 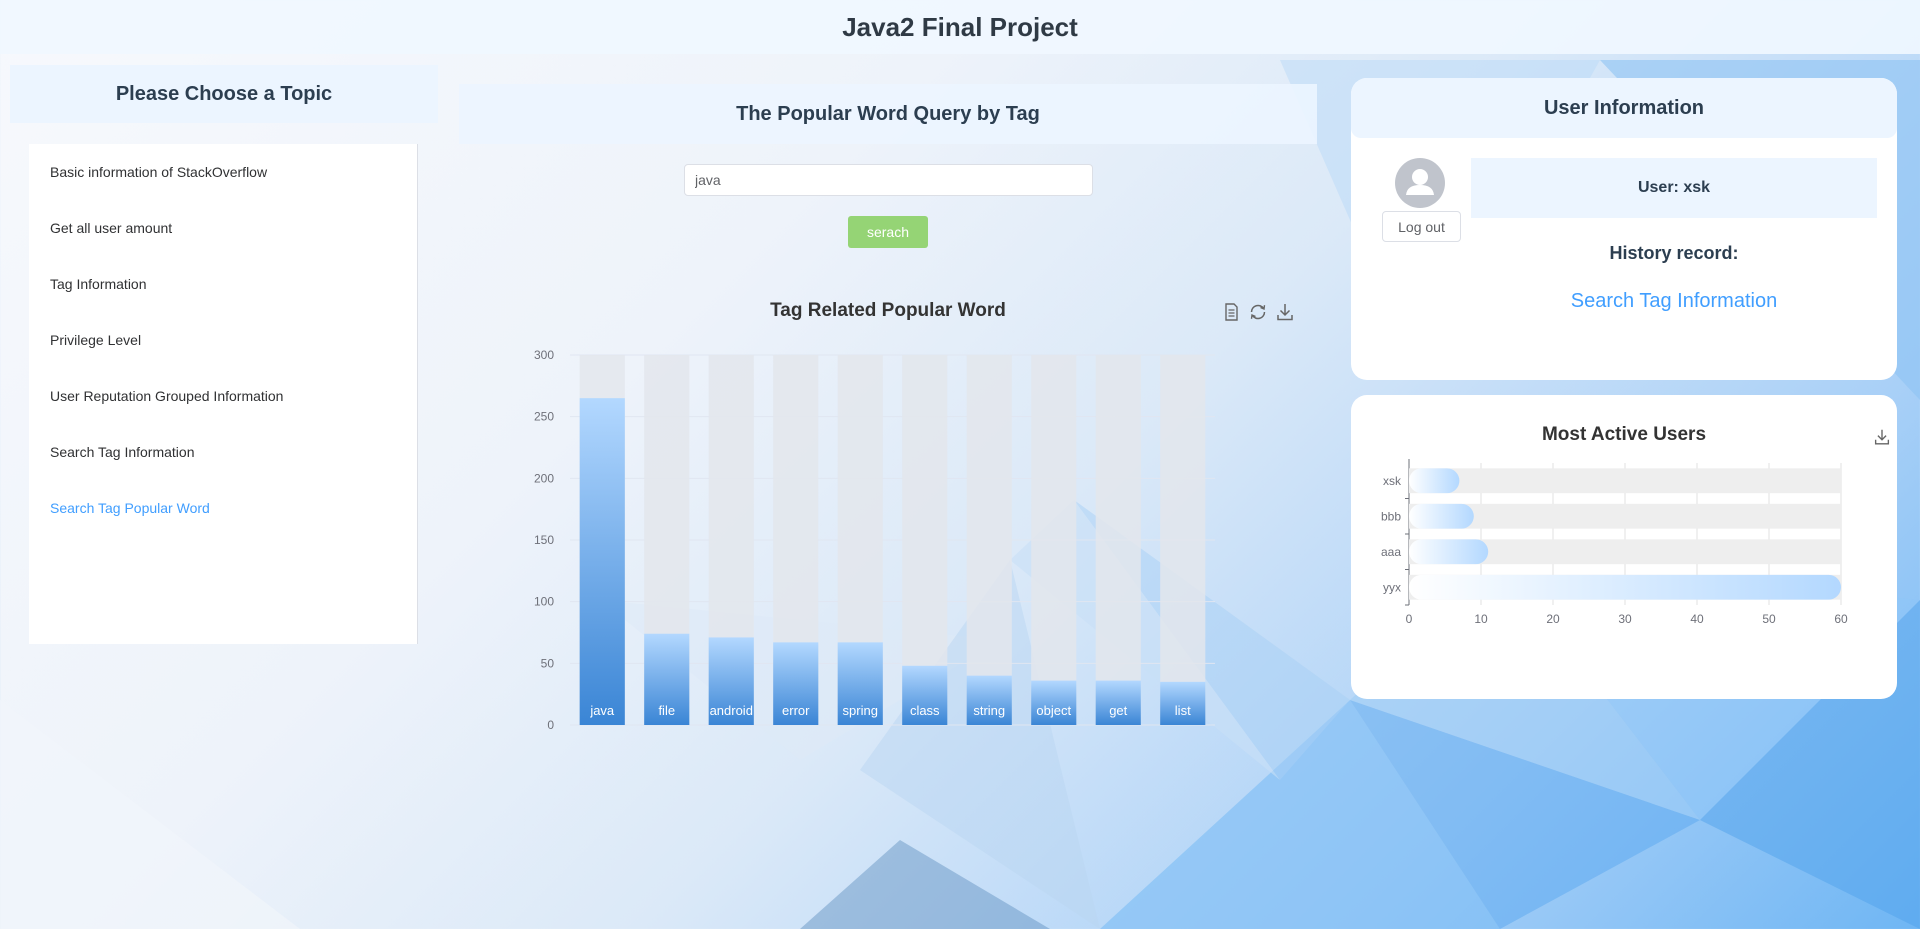 I want to click on app-title: Java2 Final Project, so click(x=960, y=26).